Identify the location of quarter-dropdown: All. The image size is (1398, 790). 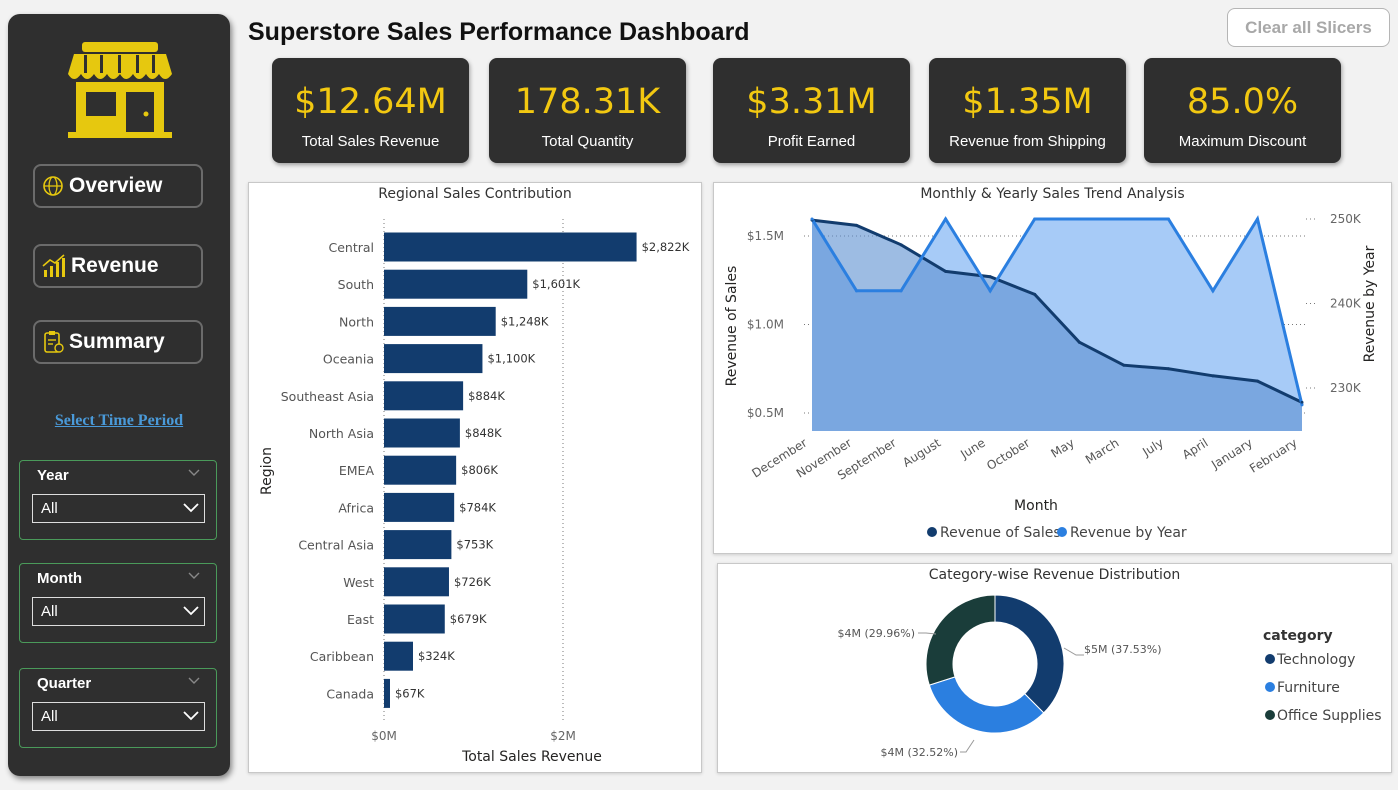
(118, 716).